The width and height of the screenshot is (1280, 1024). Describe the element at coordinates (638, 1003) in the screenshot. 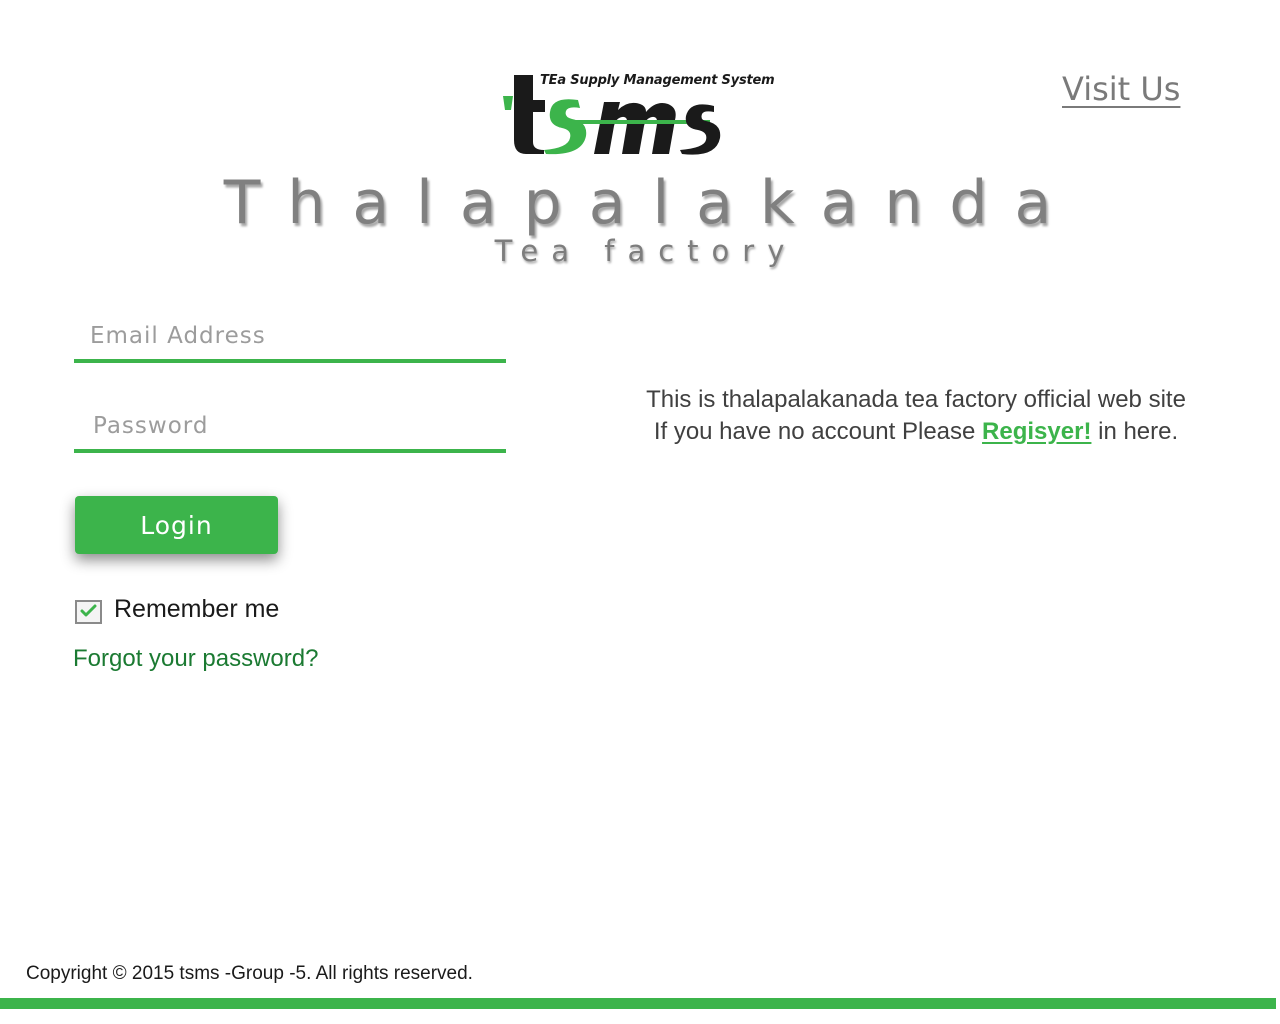

I see `footer-bar` at that location.